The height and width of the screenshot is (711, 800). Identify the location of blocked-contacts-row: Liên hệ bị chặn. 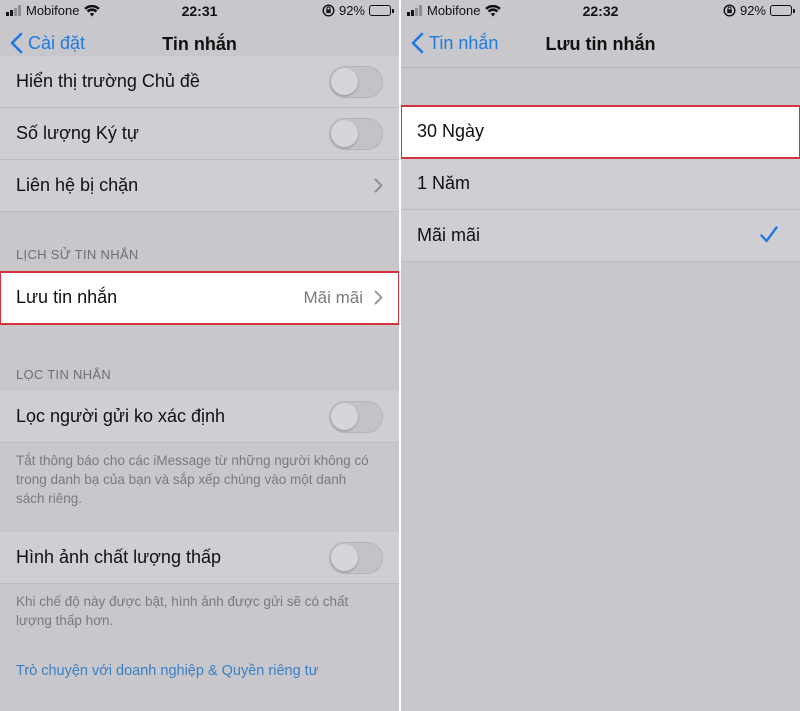
(199, 186).